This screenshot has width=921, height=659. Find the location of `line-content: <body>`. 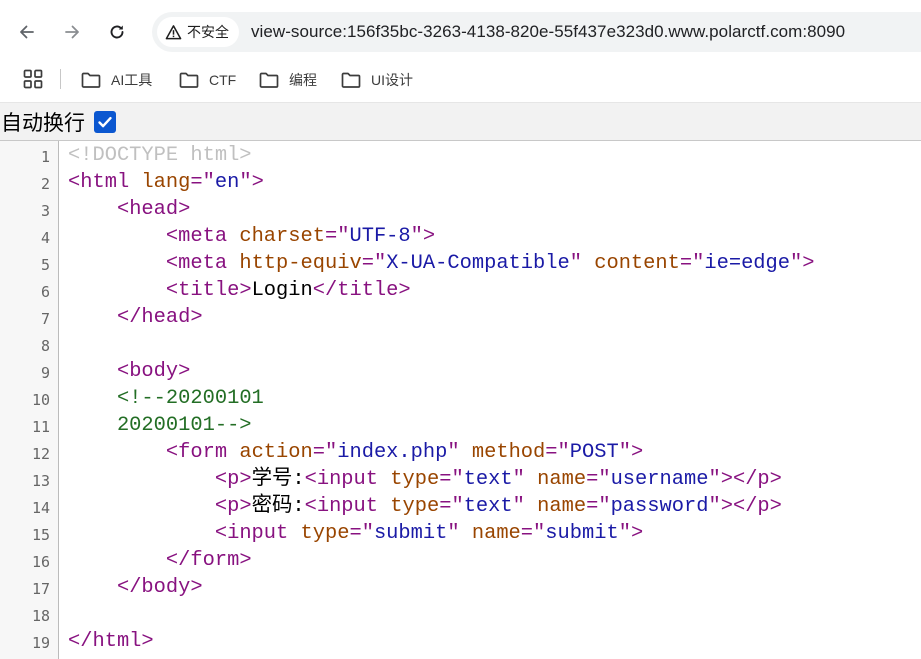

line-content: <body> is located at coordinates (129, 371).